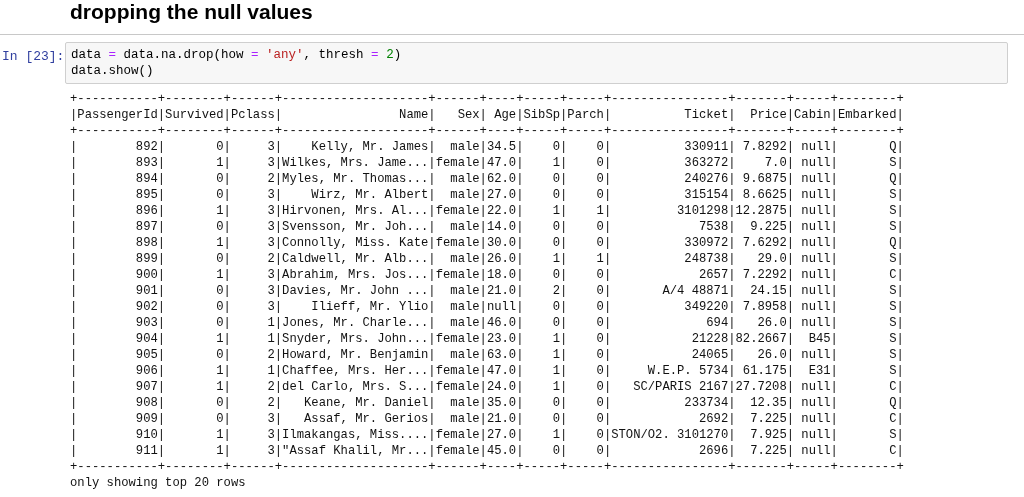  Describe the element at coordinates (158, 483) in the screenshot. I see `output-line: only showing top 20 rows` at that location.